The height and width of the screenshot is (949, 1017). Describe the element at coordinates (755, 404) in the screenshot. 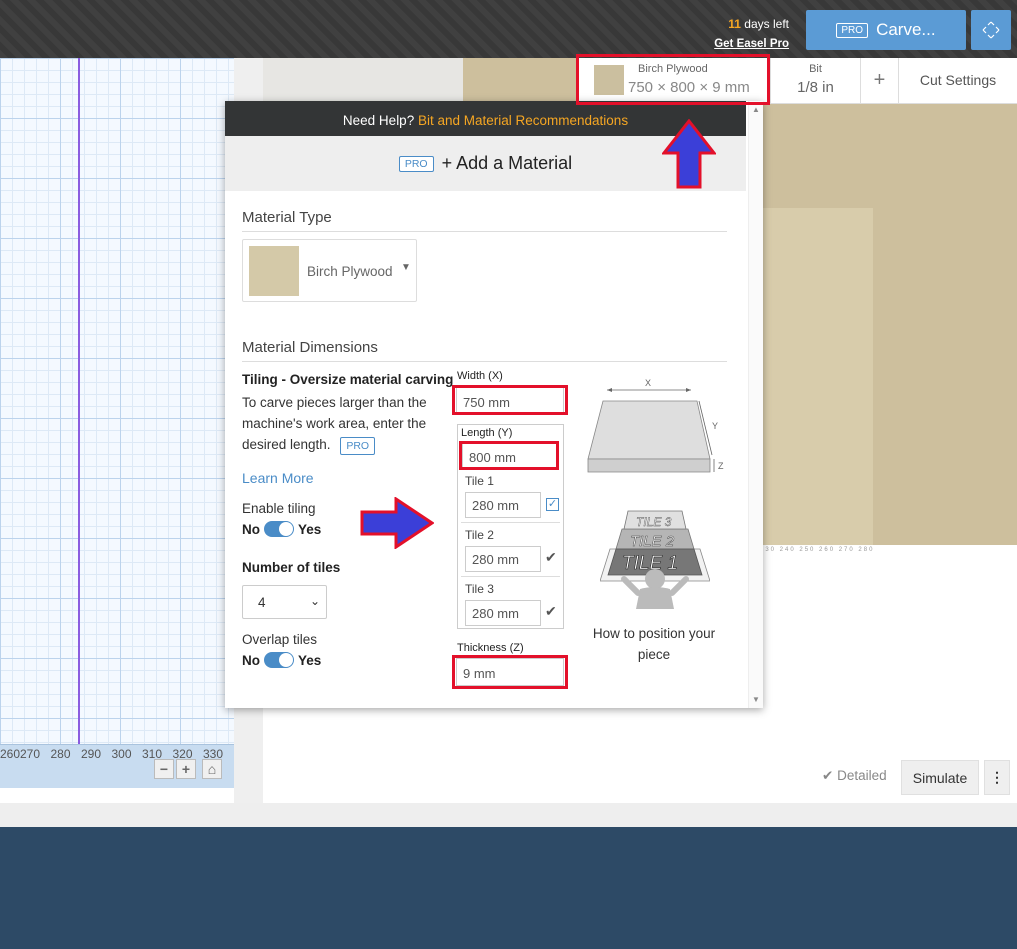

I see `modal-scrollbar: ▲ ▼` at that location.